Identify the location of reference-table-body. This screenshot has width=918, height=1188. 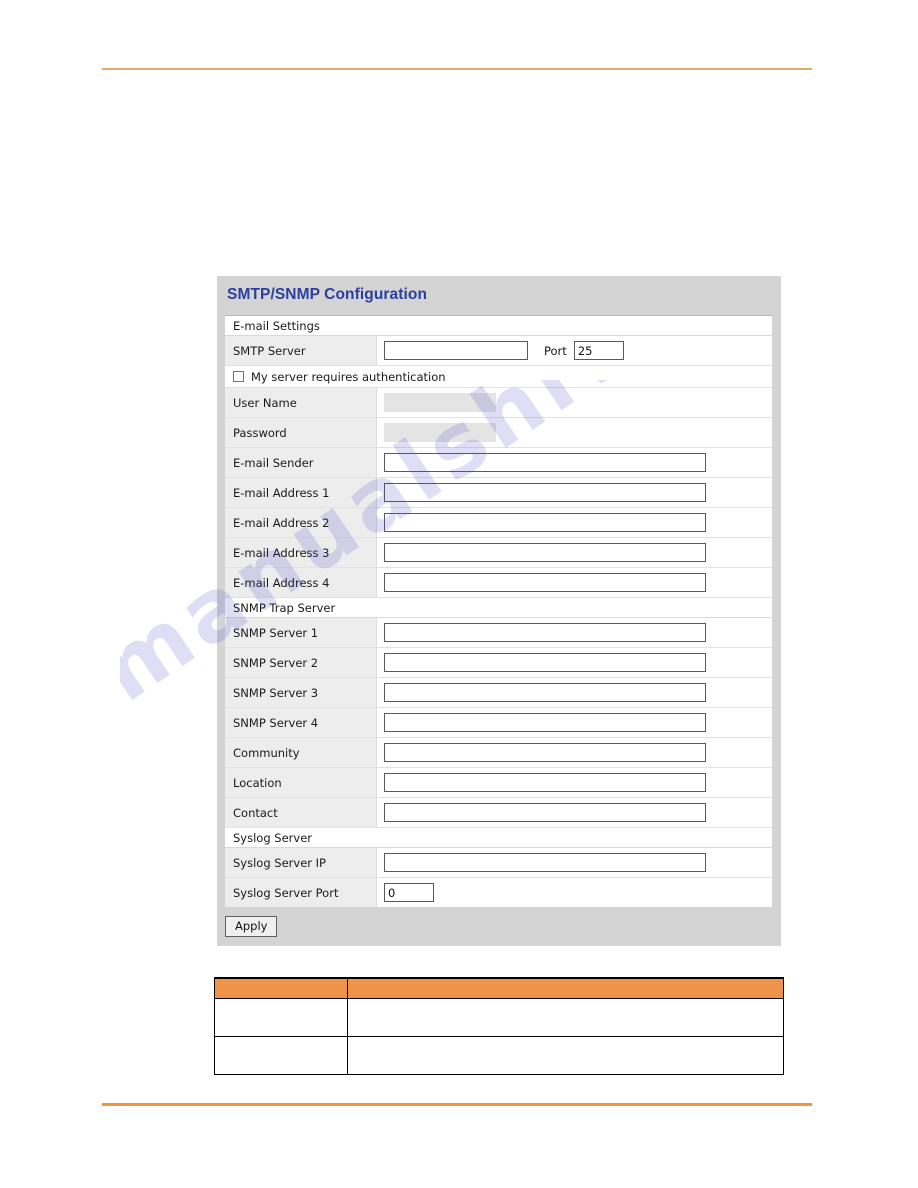
(499, 1036).